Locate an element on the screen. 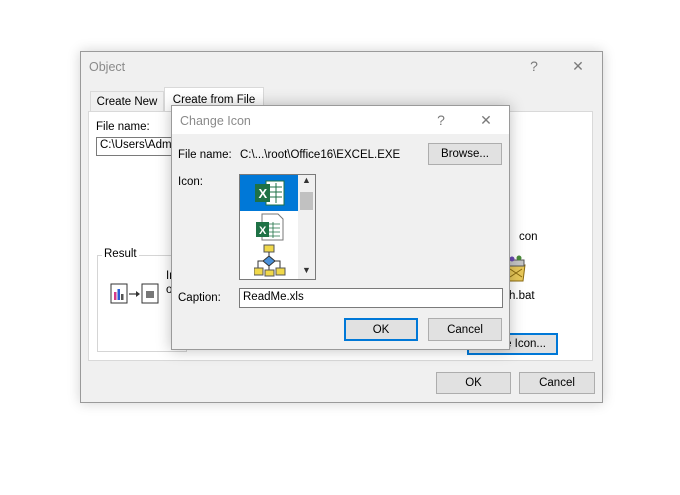 This screenshot has height=495, width=680. excel-sheet-icon: X is located at coordinates (270, 227).